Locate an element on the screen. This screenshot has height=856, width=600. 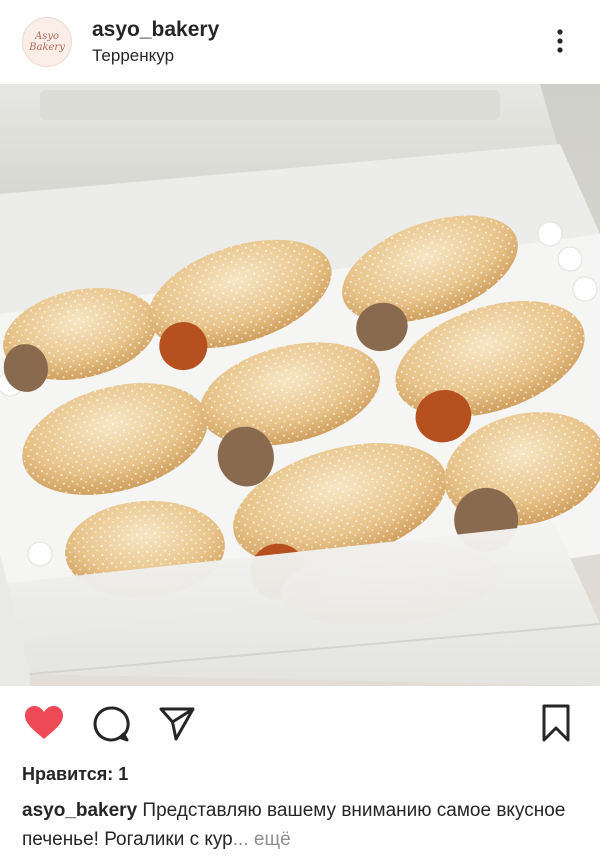
save-button is located at coordinates (556, 725).